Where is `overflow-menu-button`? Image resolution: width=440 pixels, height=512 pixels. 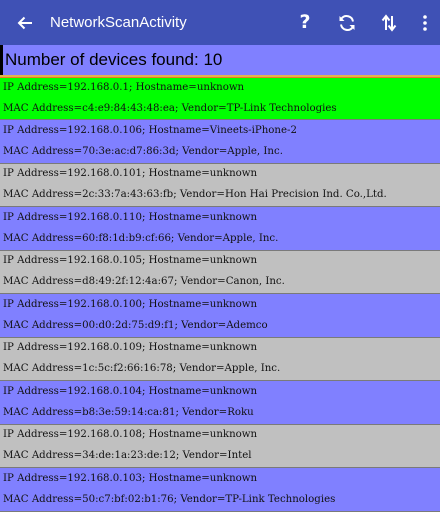 overflow-menu-button is located at coordinates (425, 22).